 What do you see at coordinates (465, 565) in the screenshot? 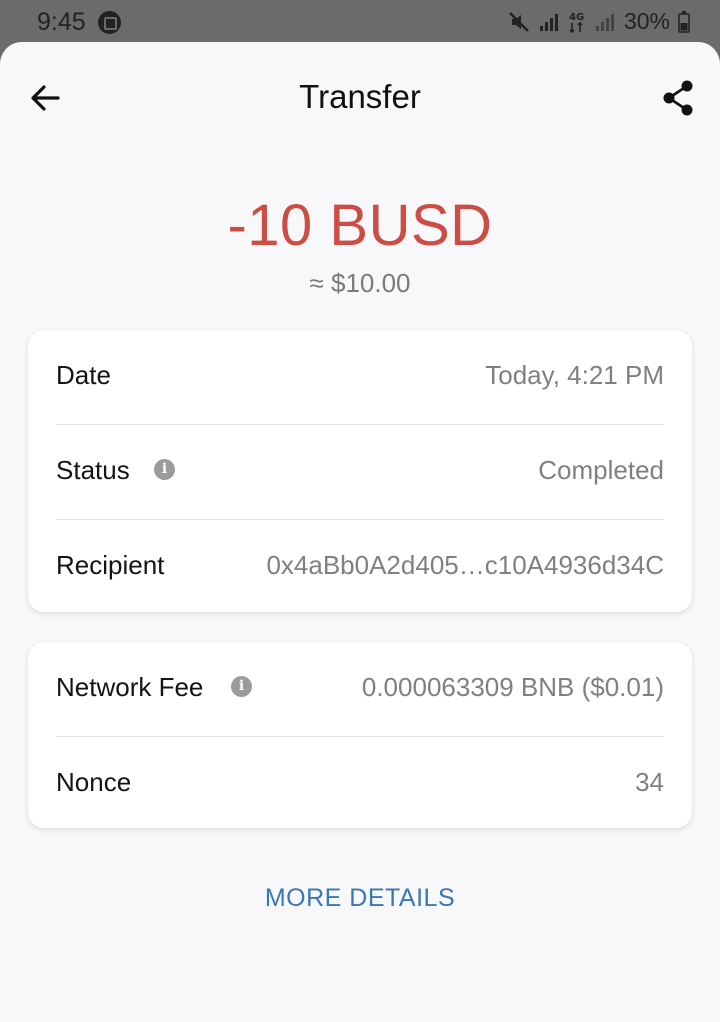
I see `recipient-address: 0x4aBb0A2d405…c10A4936d34C` at bounding box center [465, 565].